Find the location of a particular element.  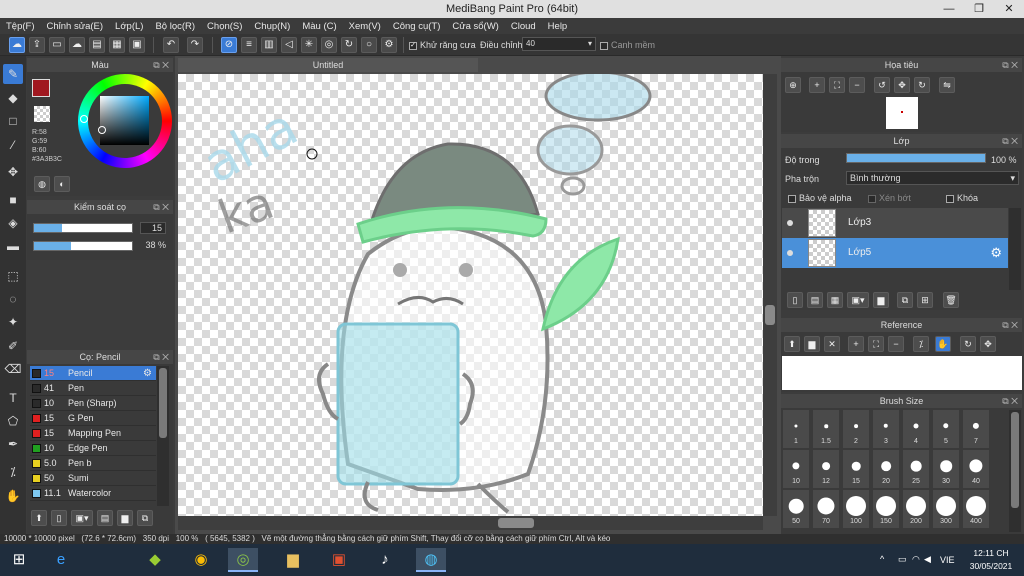

layer-row: Lớp3 is located at coordinates (895, 223).